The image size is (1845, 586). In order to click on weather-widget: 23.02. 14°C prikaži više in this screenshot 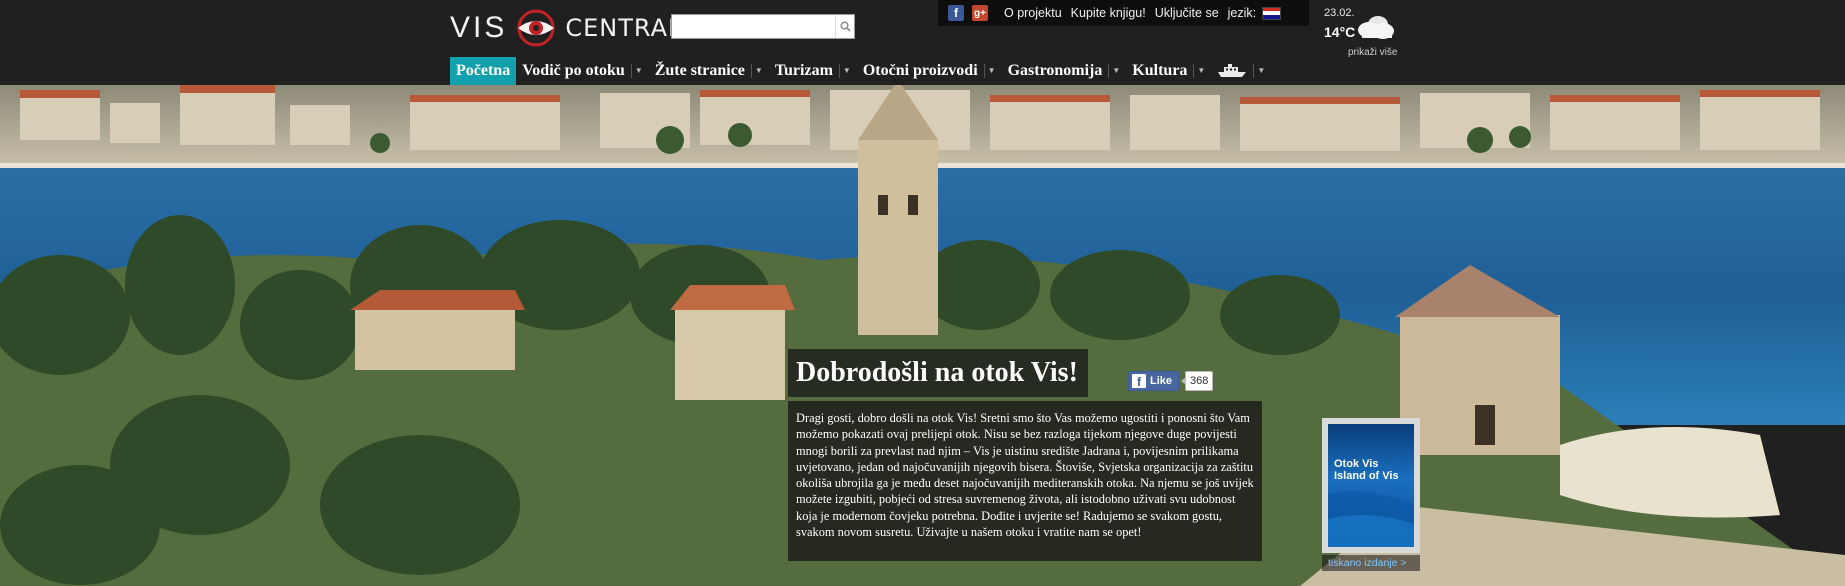, I will do `click(1358, 32)`.